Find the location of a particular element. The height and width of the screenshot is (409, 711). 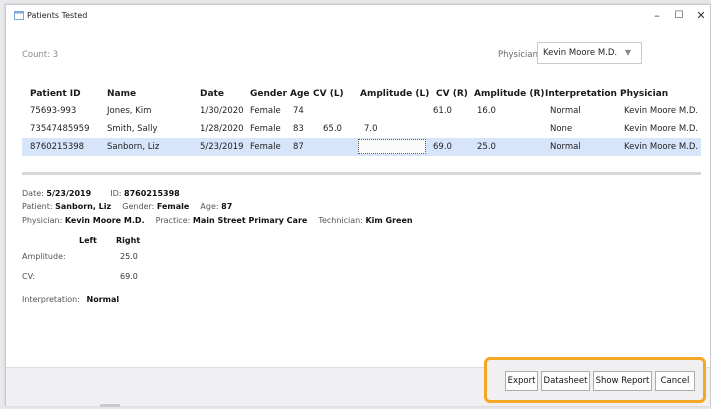

cell-amplitude-right: 16.0 is located at coordinates (486, 111).